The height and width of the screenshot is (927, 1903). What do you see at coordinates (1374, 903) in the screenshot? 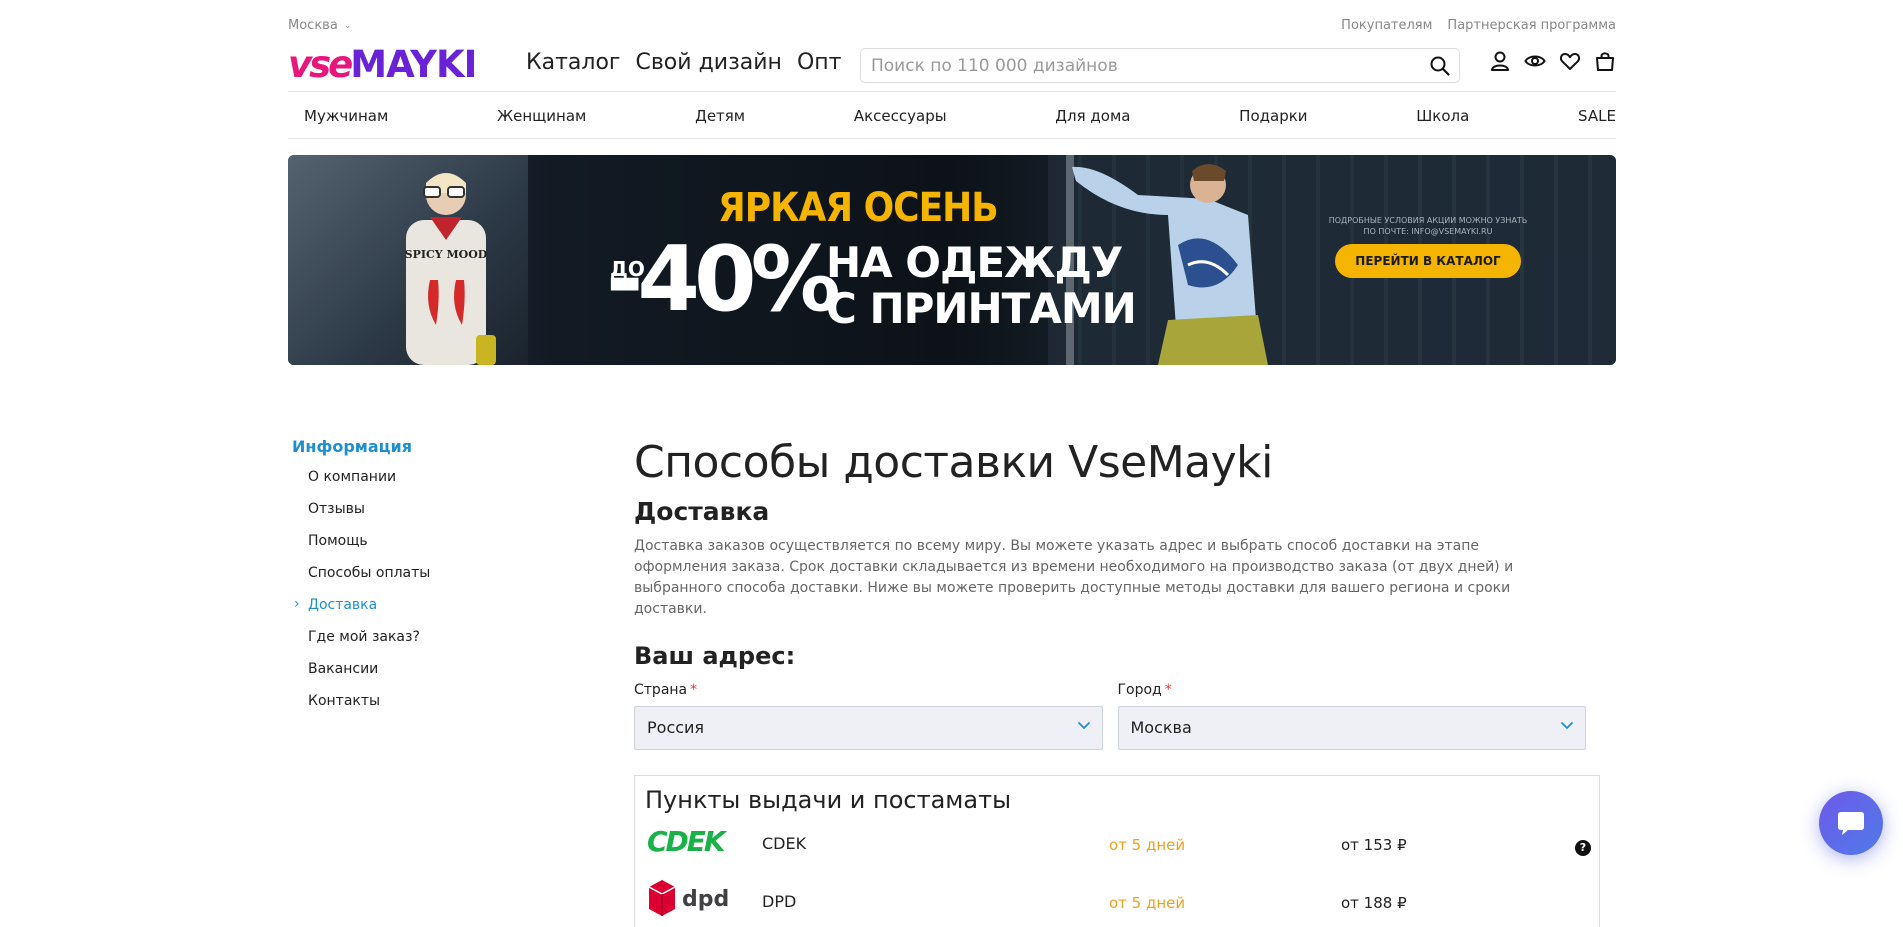
I see `delivery-price: от 188 ₽` at bounding box center [1374, 903].